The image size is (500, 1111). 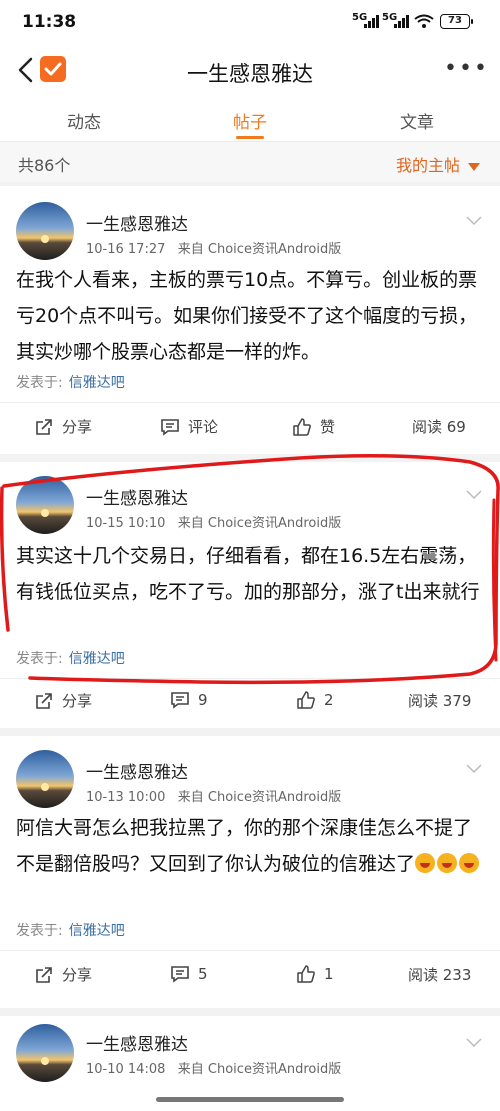 I want to click on comment-count: 5, so click(x=203, y=974).